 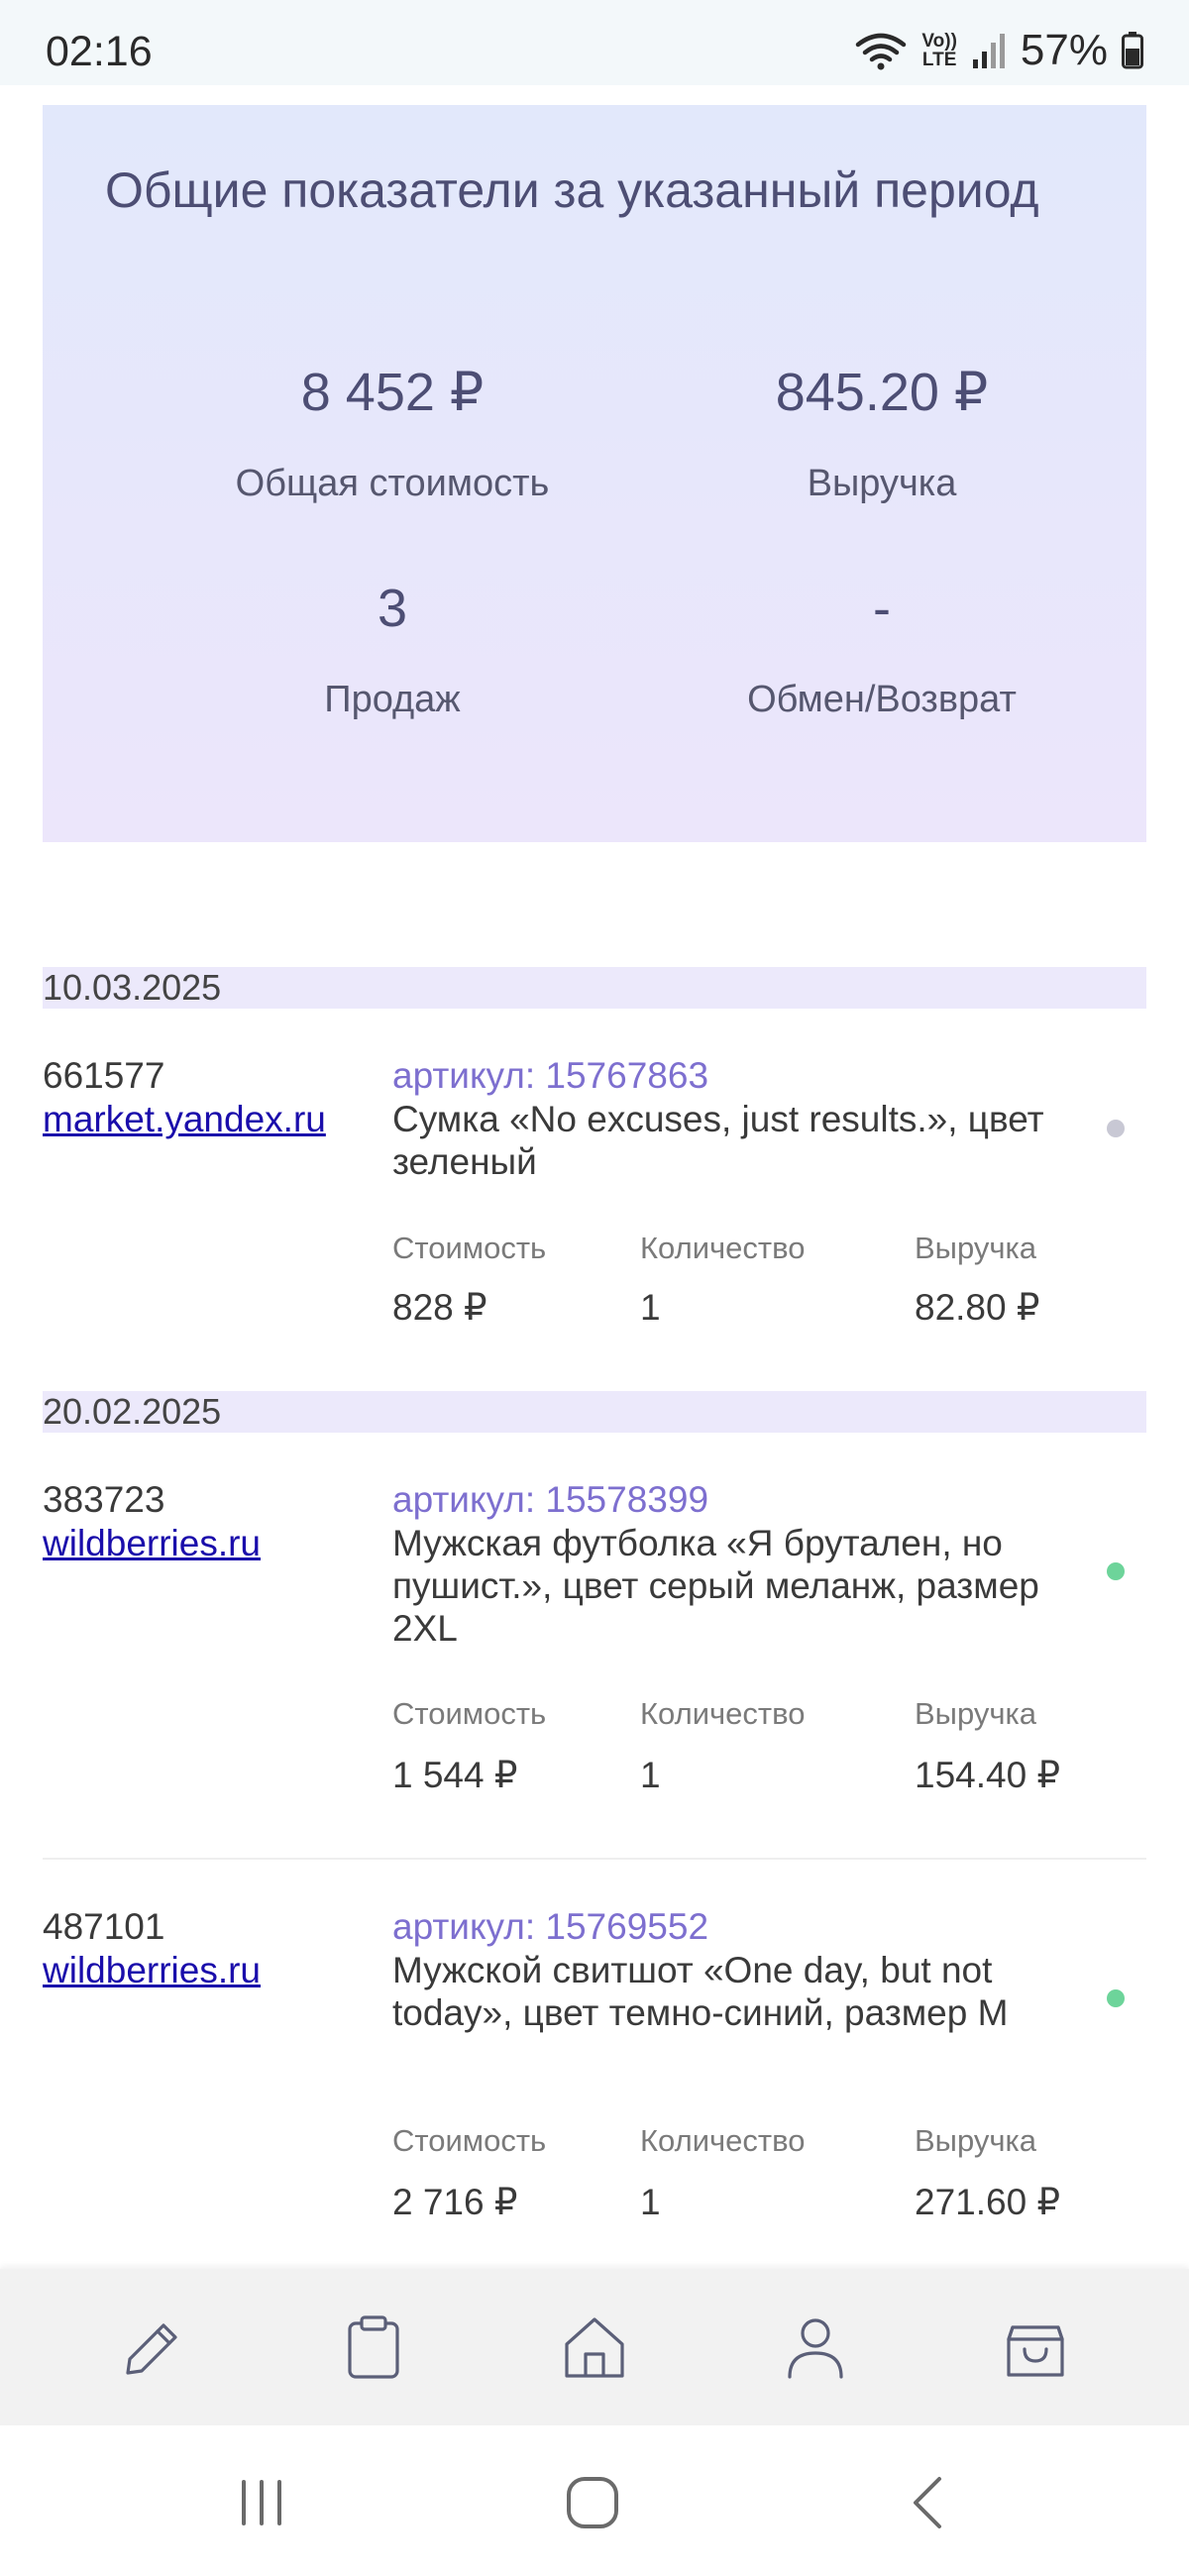 I want to click on status-bar: 02:16 Vo)) LTE 57%, so click(x=594, y=42).